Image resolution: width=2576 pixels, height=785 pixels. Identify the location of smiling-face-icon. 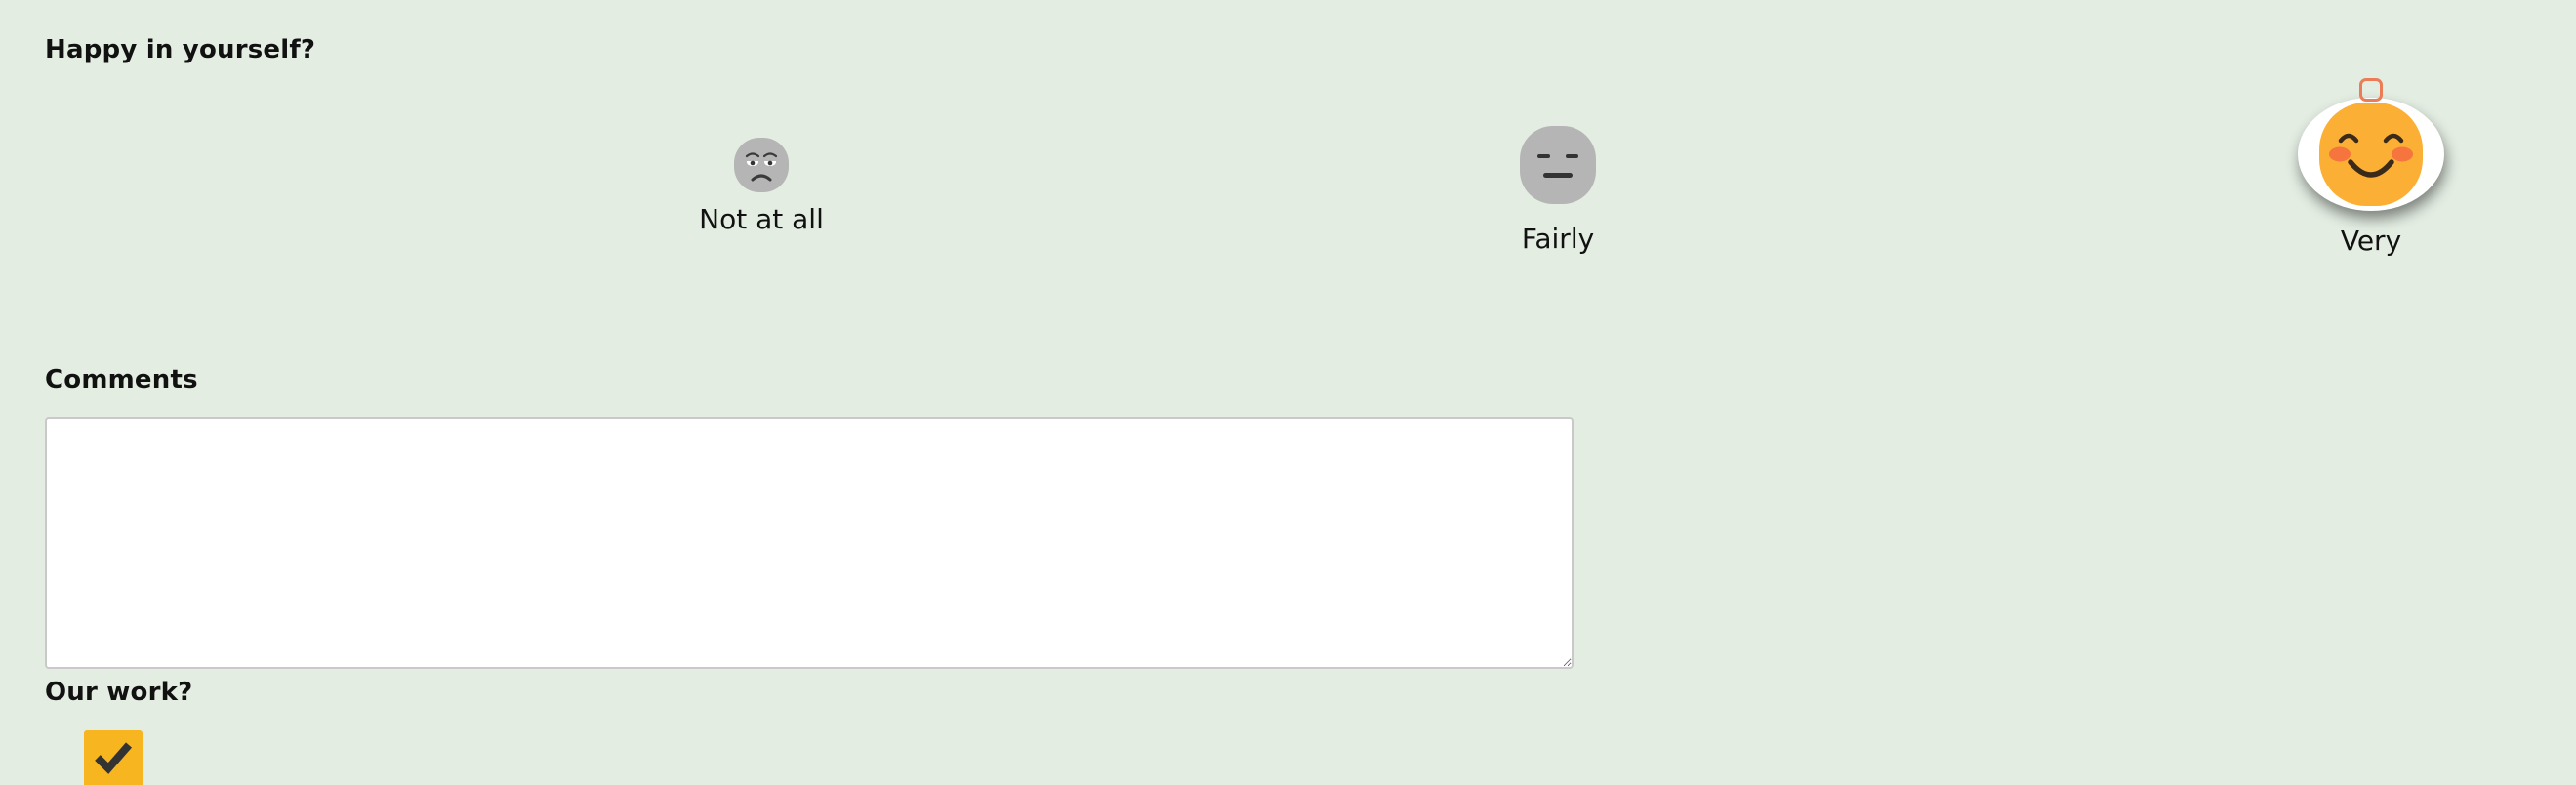
(2371, 154).